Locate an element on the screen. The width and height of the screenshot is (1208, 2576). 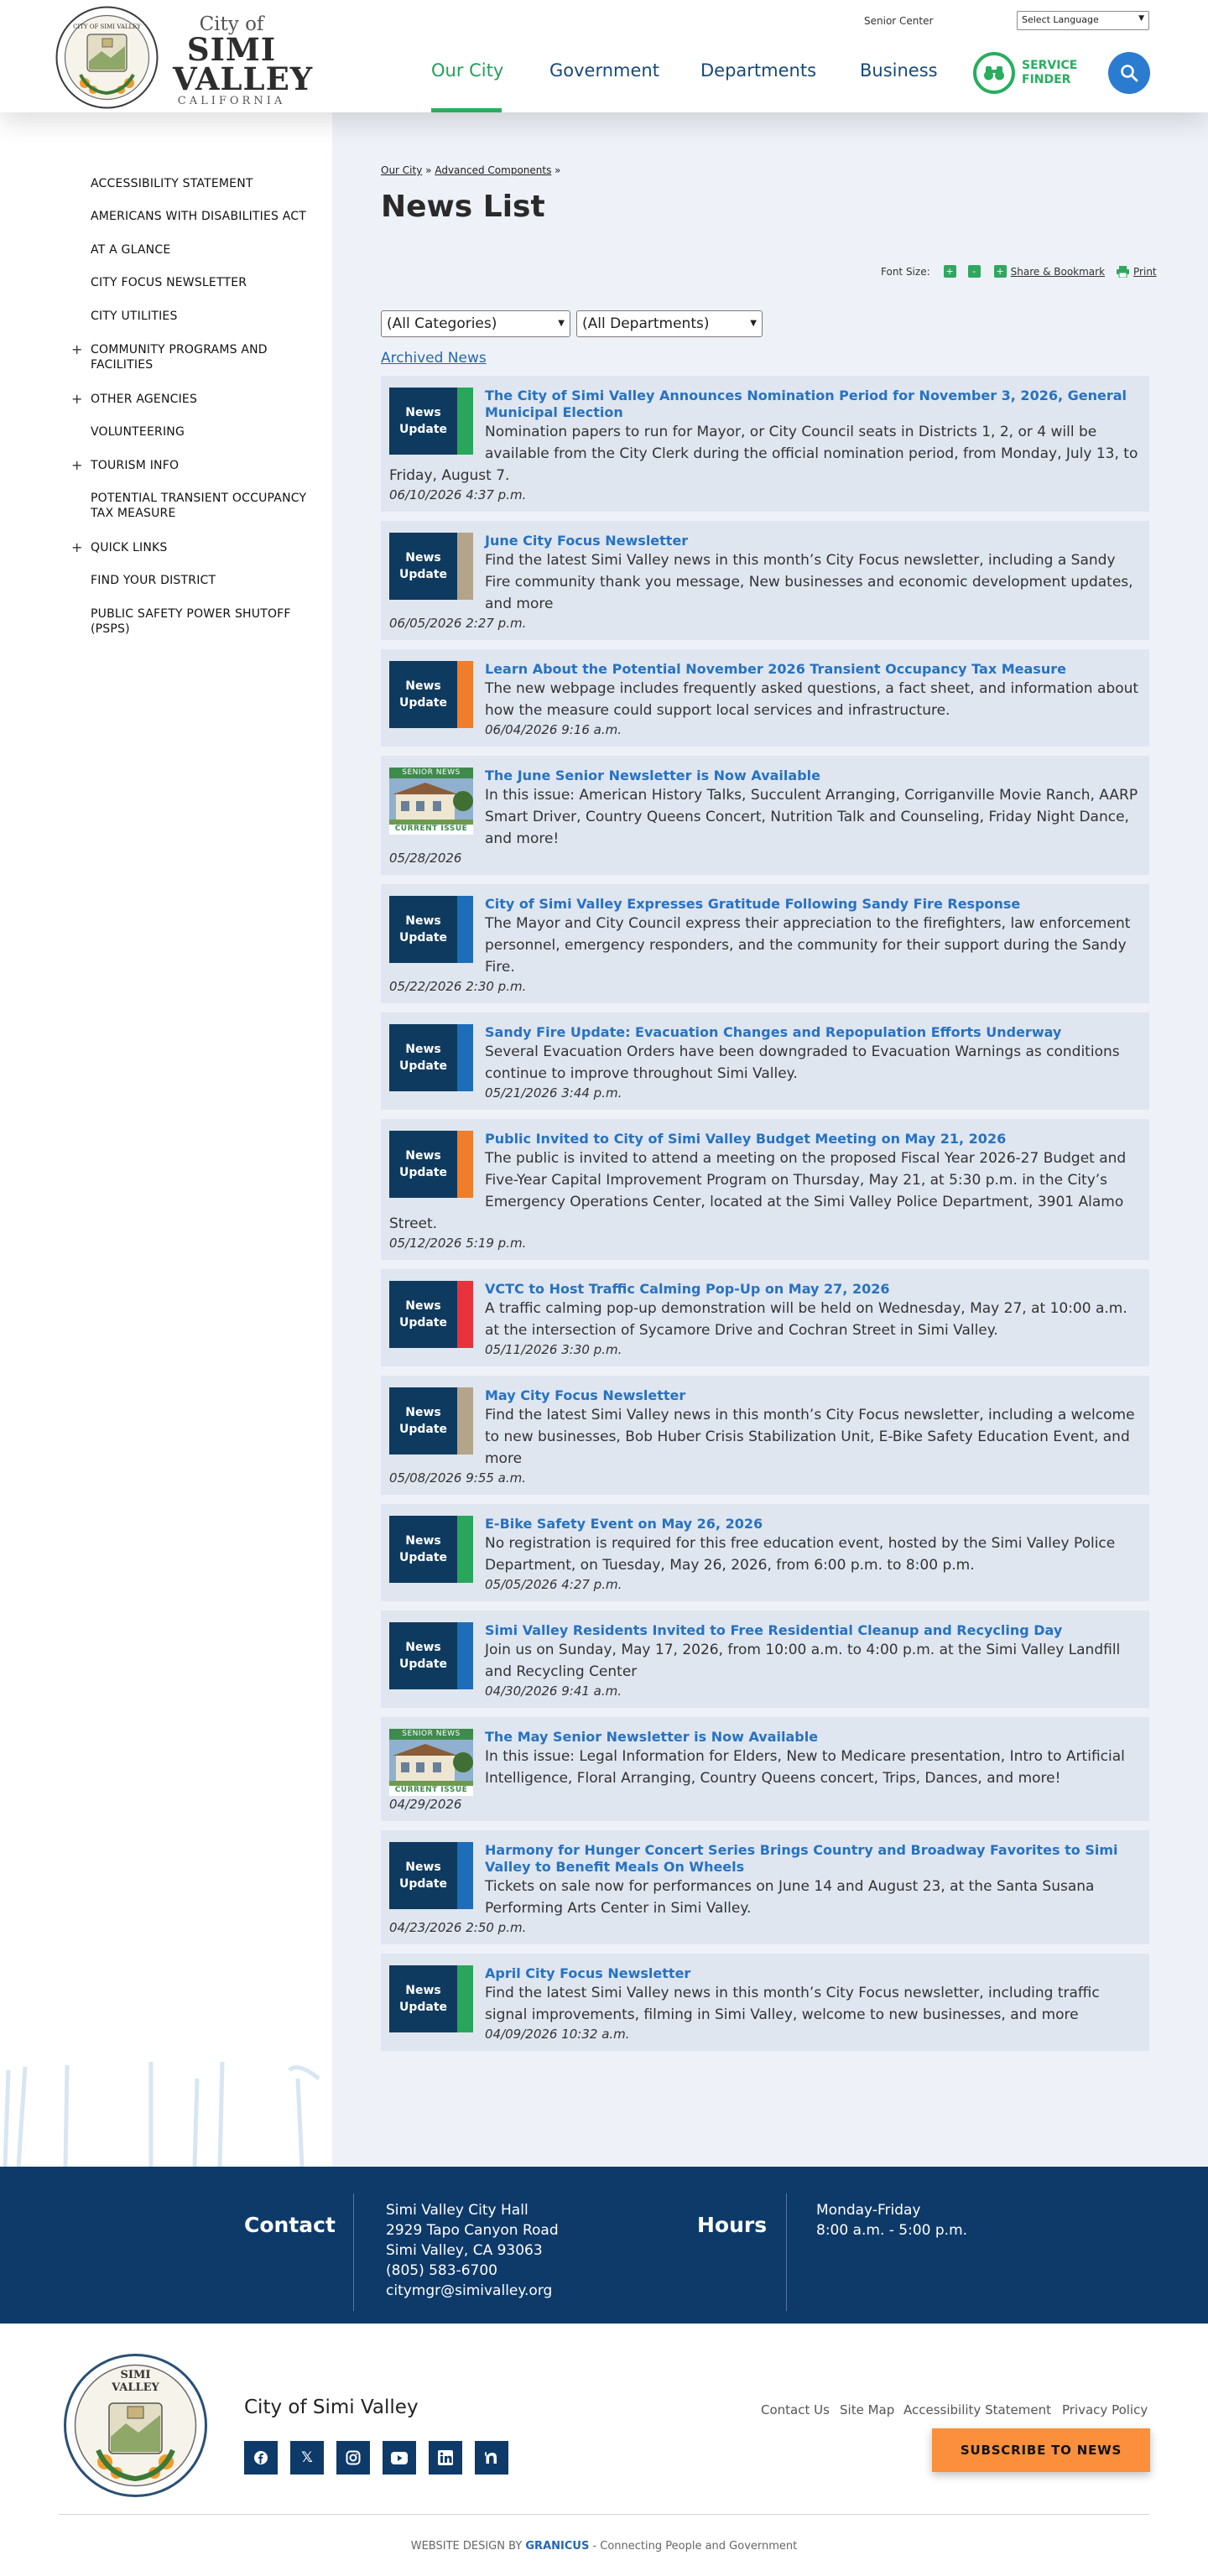
search-button is located at coordinates (1129, 73).